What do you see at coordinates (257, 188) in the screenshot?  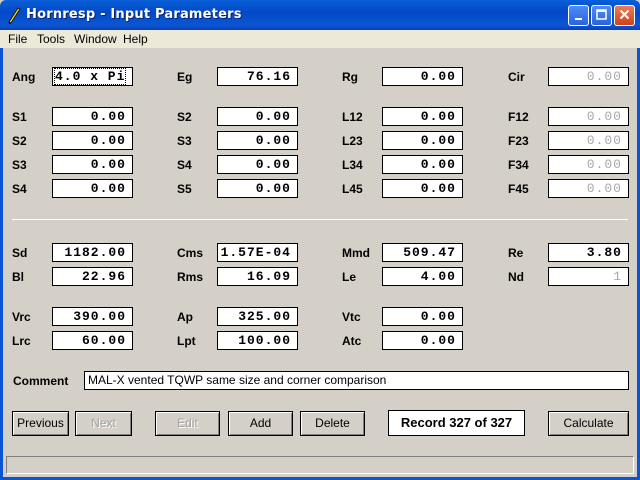 I see `param-field-s5: 0.00` at bounding box center [257, 188].